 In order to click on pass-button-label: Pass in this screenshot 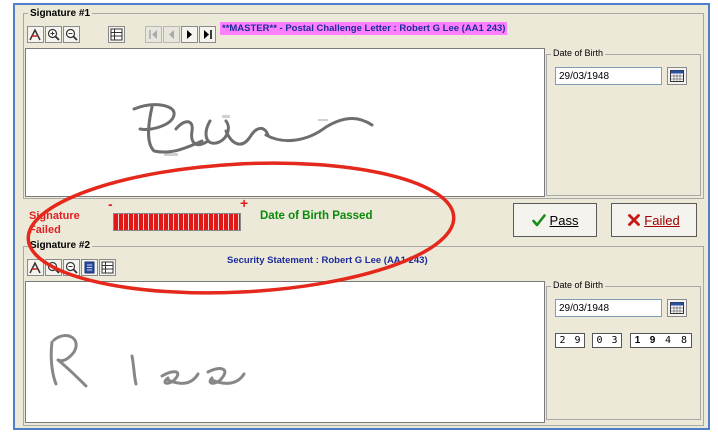, I will do `click(564, 220)`.